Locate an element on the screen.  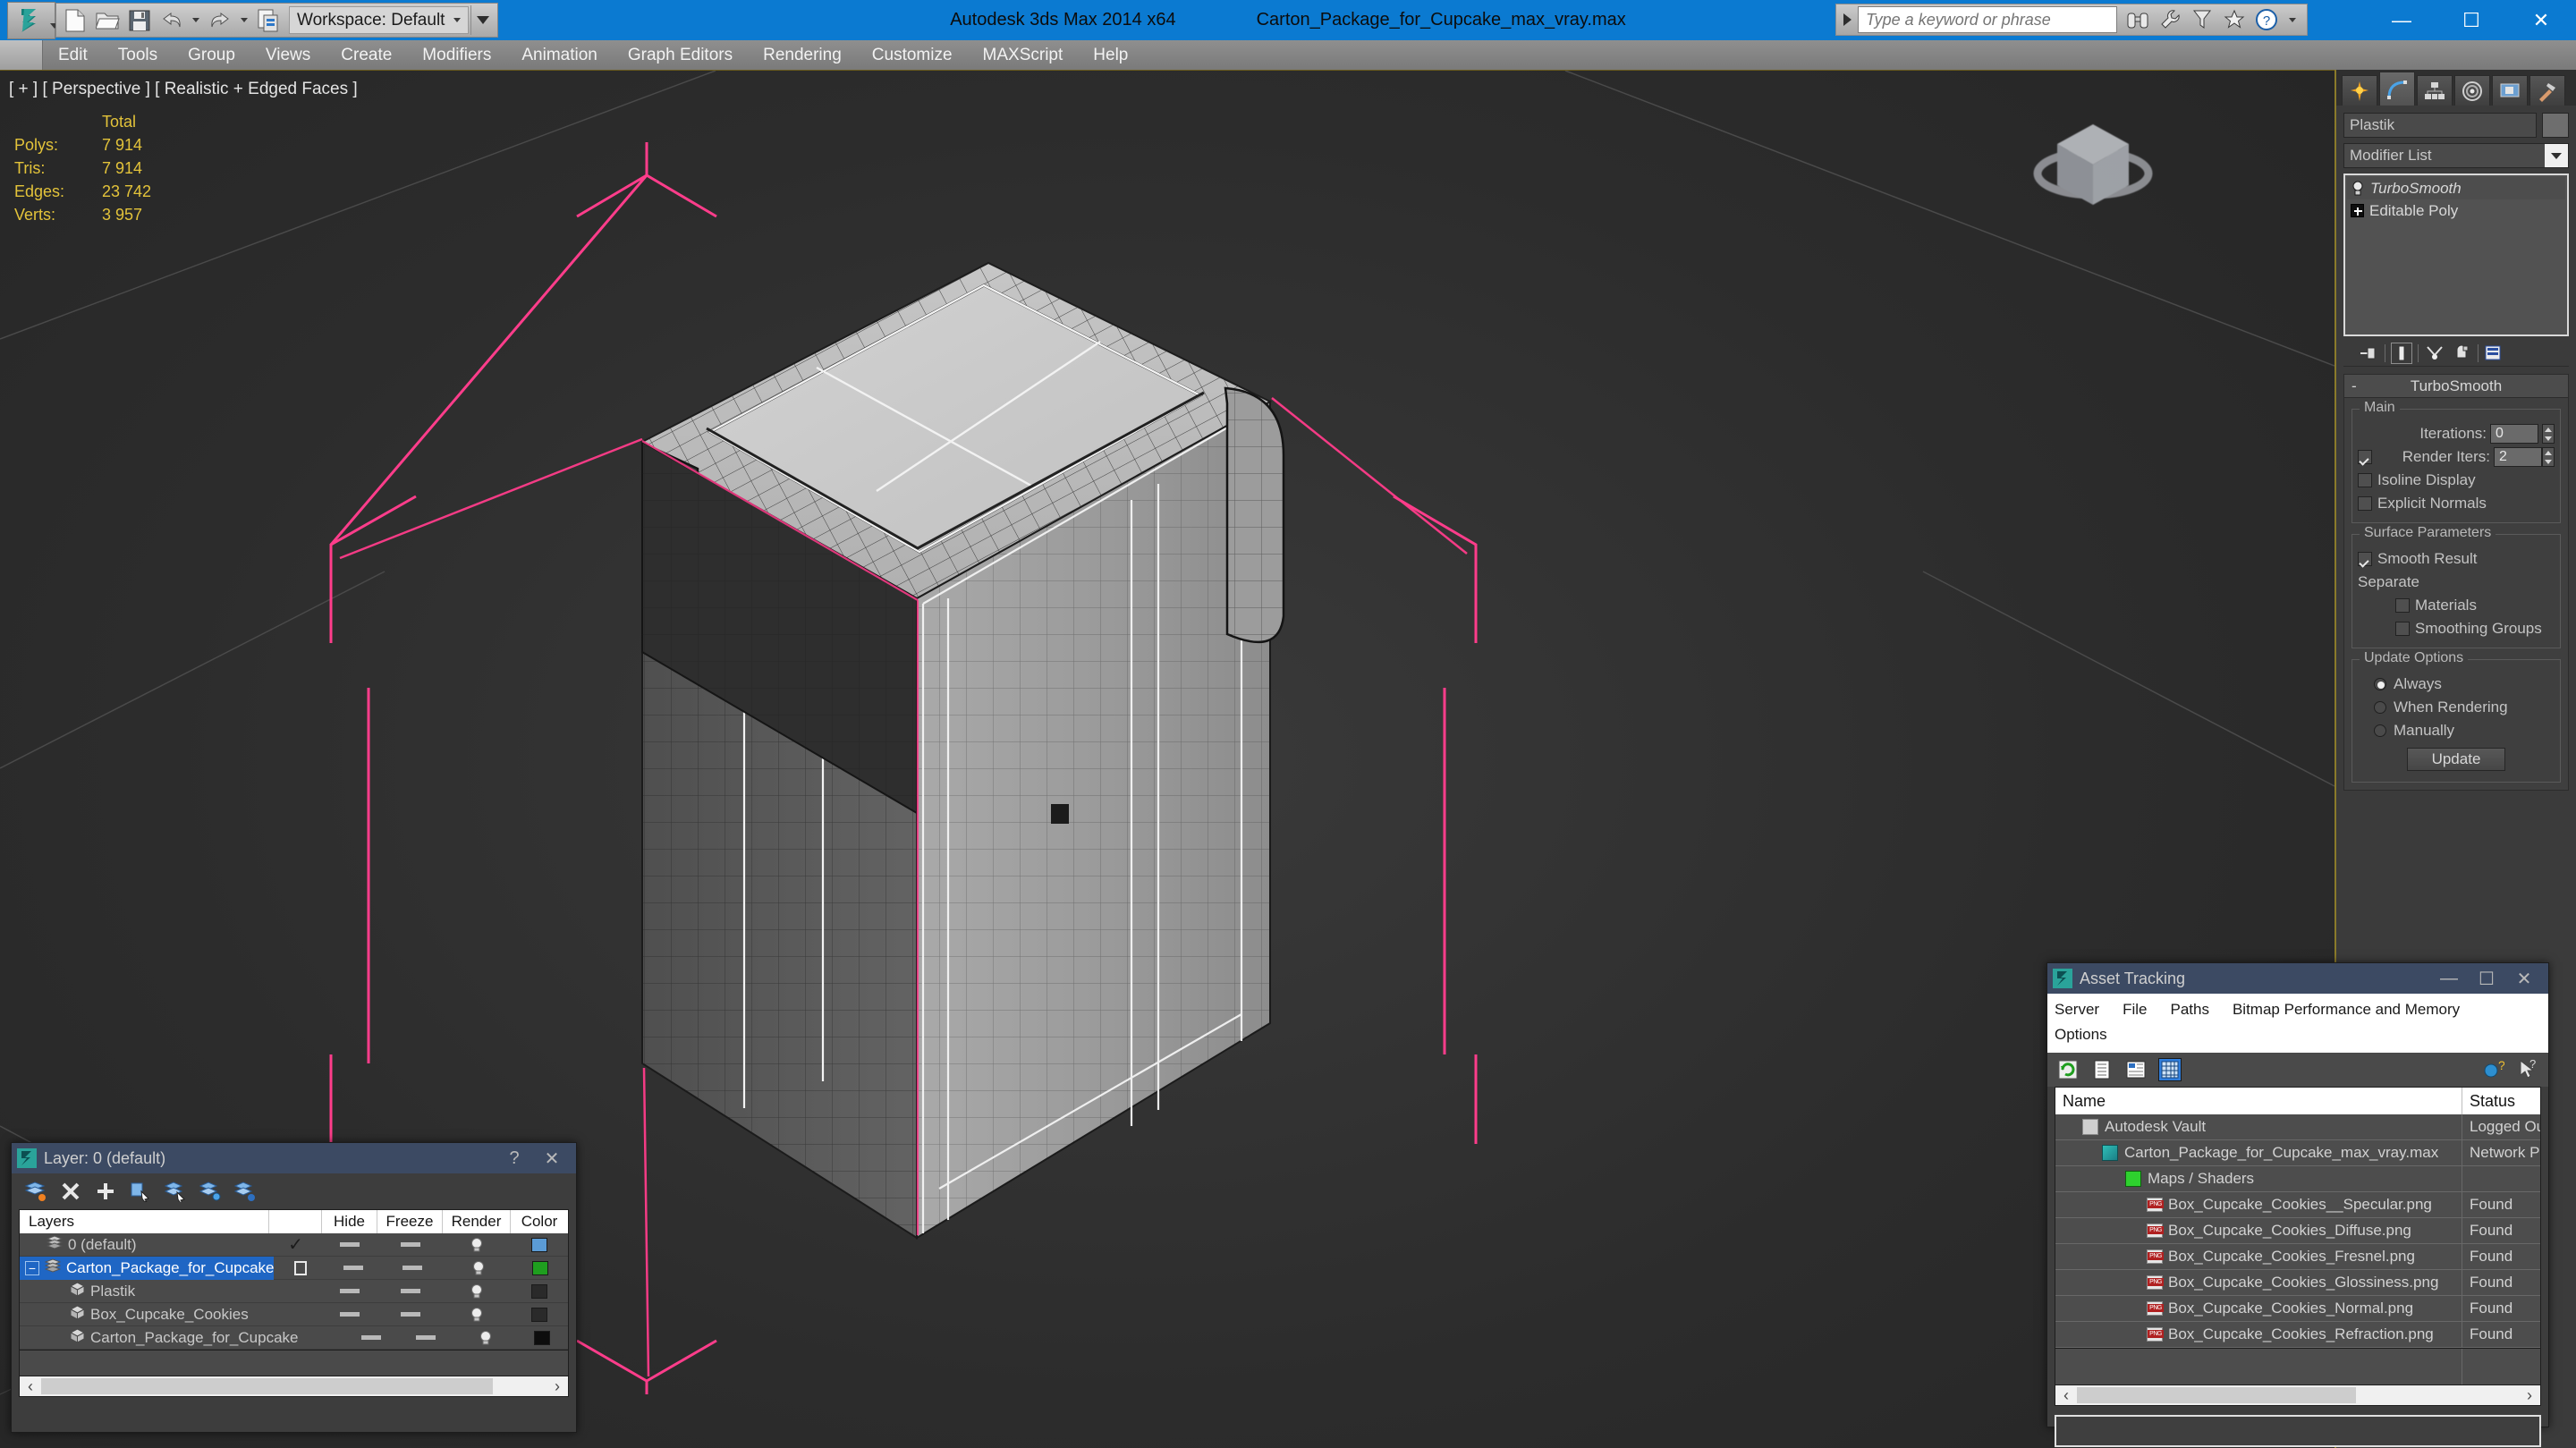
asset-row: Maps / Shaders is located at coordinates (2297, 1179).